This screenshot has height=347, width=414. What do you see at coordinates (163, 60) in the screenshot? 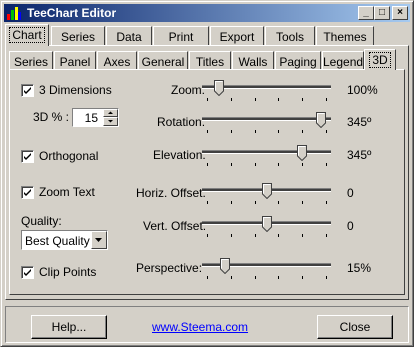
I see `subtab-general: General` at bounding box center [163, 60].